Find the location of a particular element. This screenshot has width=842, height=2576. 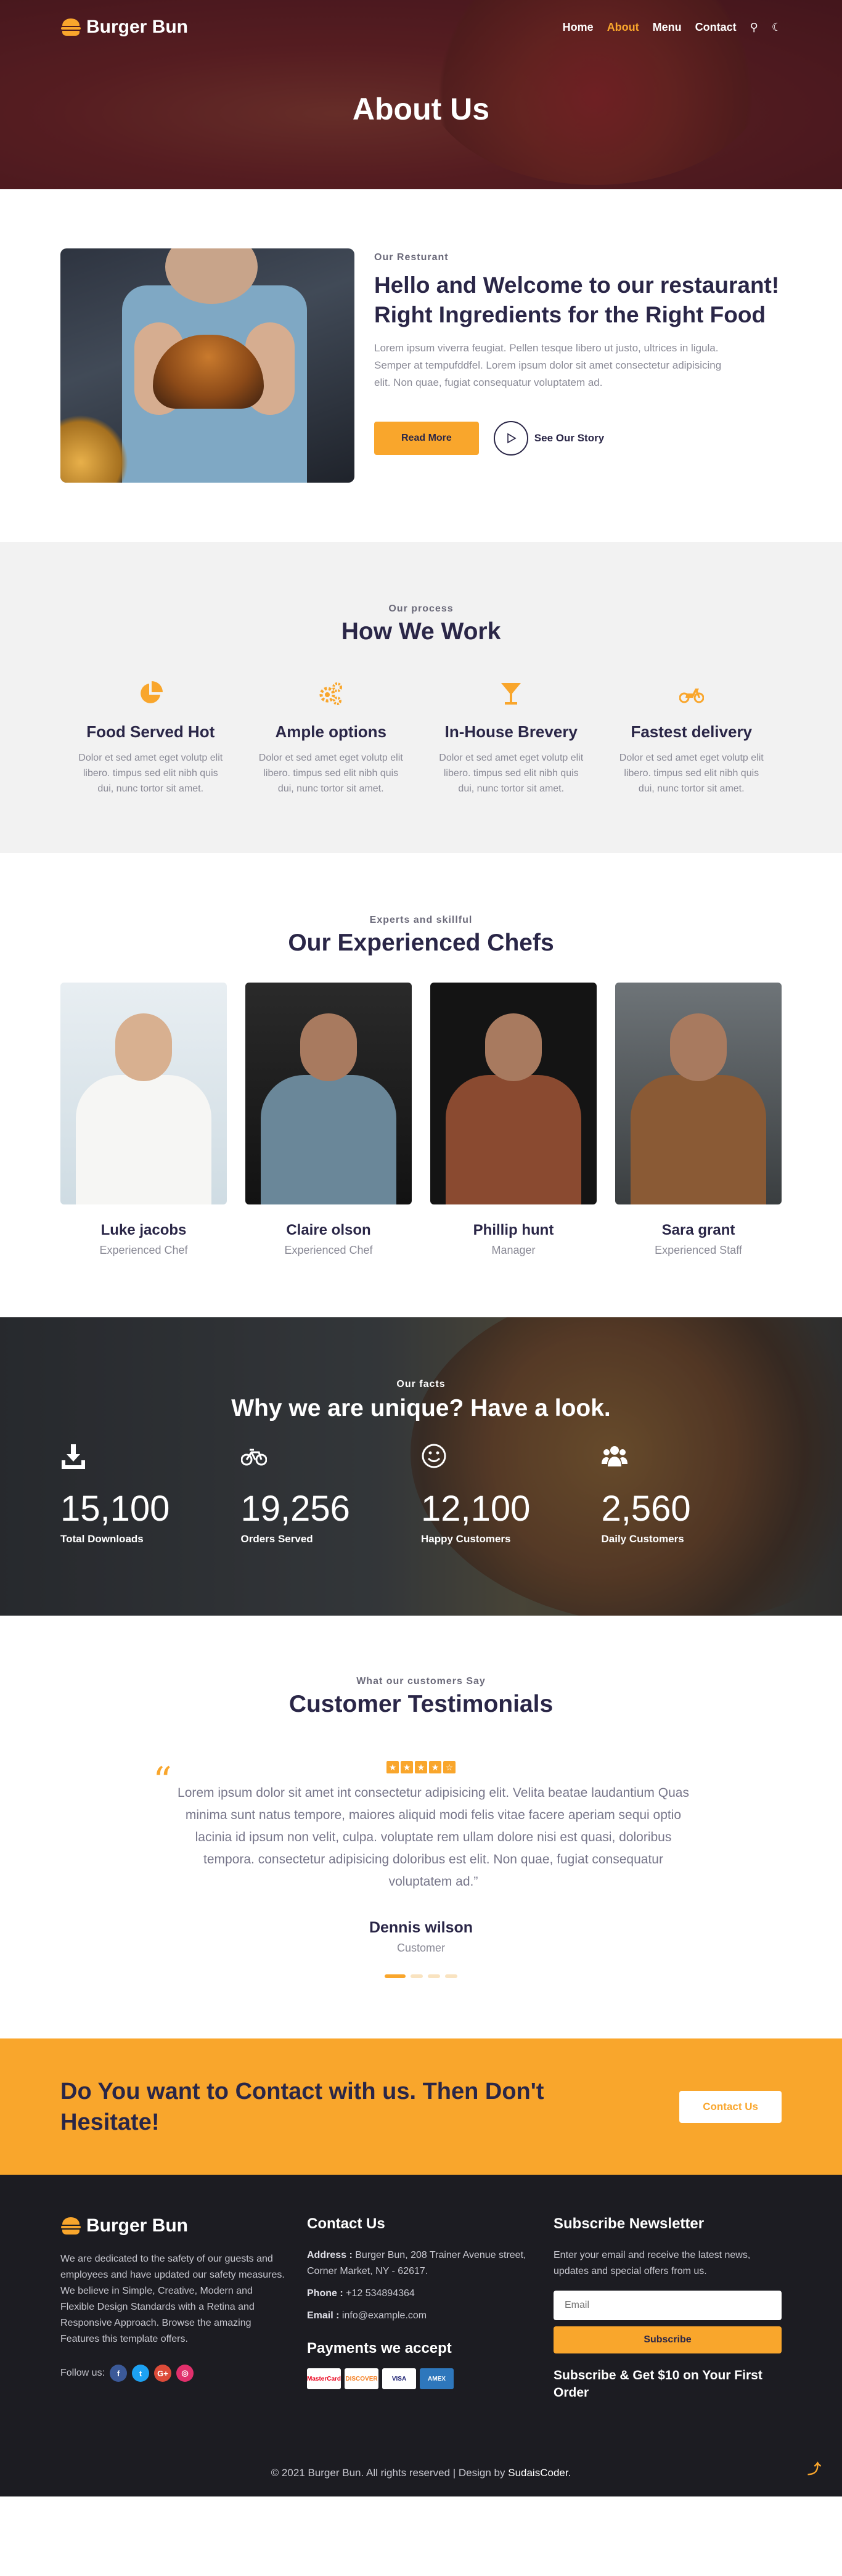

google-plus-icon: G+ is located at coordinates (163, 2373).